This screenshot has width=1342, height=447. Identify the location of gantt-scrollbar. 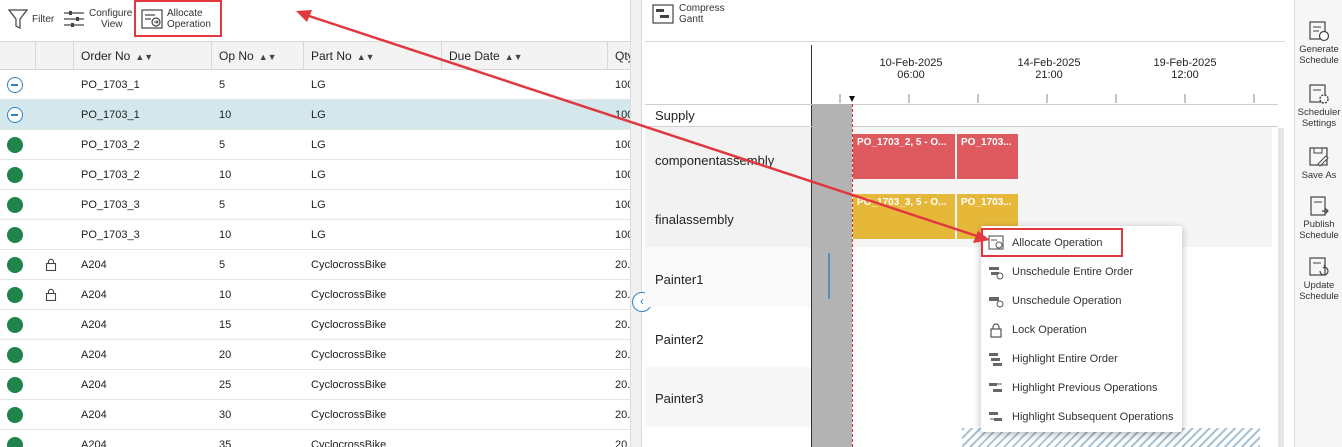
(1281, 287).